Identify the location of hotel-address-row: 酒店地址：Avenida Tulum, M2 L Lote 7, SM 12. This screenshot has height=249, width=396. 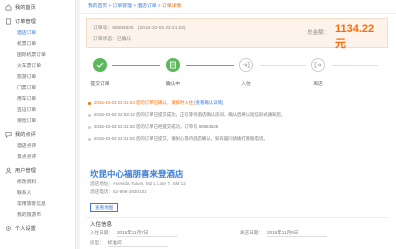
(240, 184).